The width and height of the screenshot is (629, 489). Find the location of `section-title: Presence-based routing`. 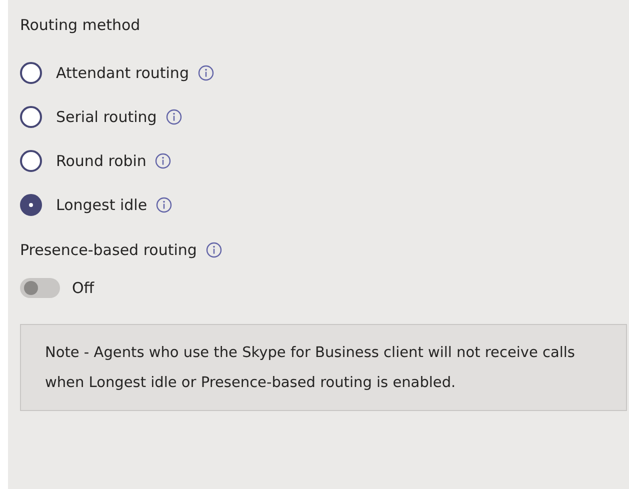

section-title: Presence-based routing is located at coordinates (108, 250).